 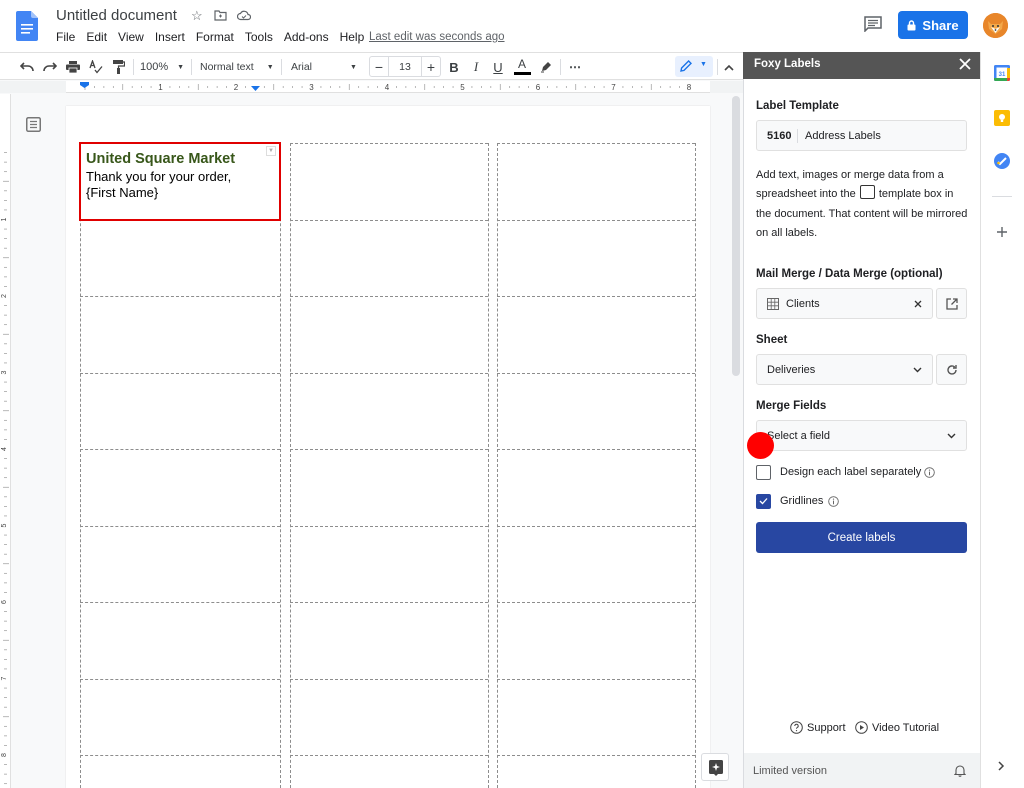 I want to click on italic-button: I, so click(x=476, y=67).